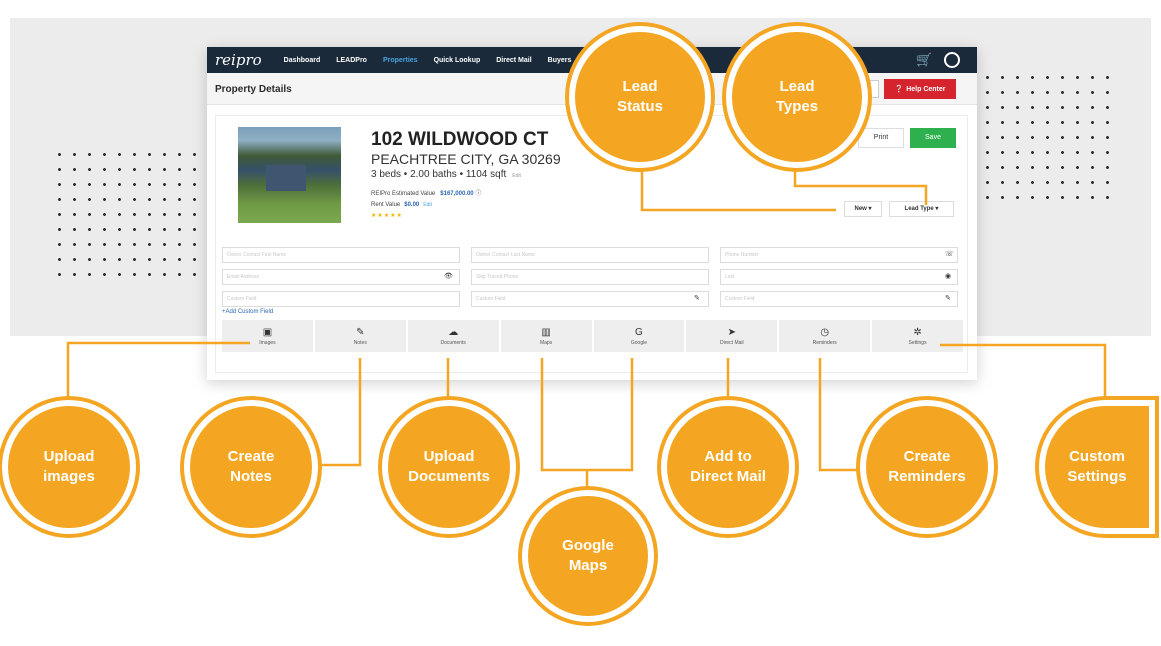  I want to click on callout-text: Add to Direct Mail, so click(728, 467).